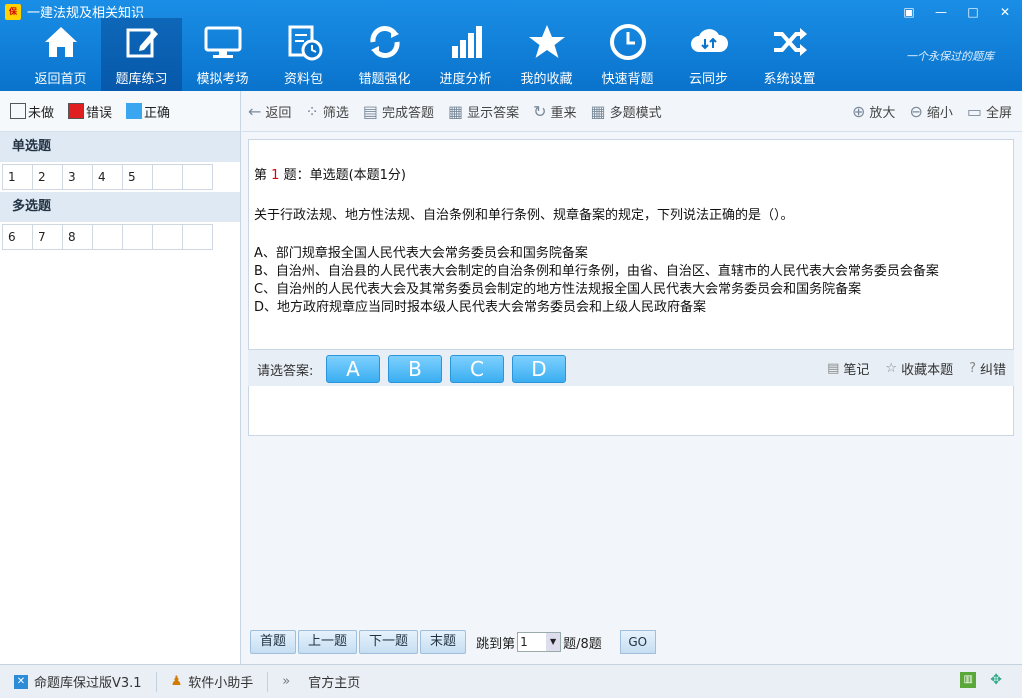 The width and height of the screenshot is (1022, 698). I want to click on pager: 首题 上一题 下一题 末题 跳到第 1 ▼ 题/8题 GO, so click(453, 642).